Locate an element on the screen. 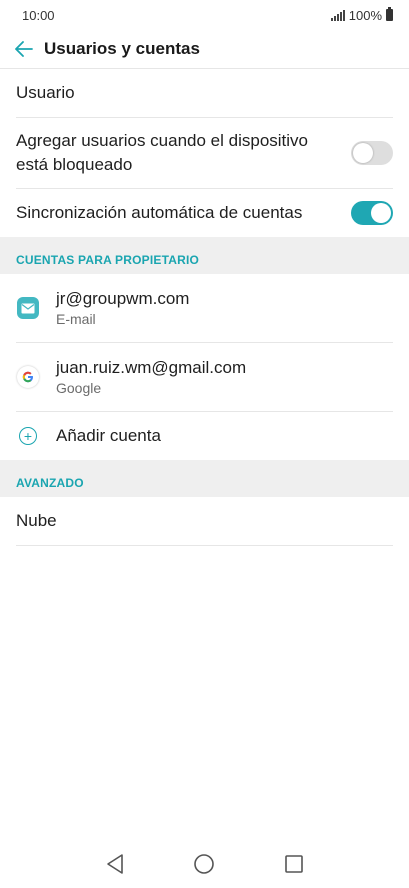  auto-sync-label: Sincronización automática de cuentas is located at coordinates (159, 212).